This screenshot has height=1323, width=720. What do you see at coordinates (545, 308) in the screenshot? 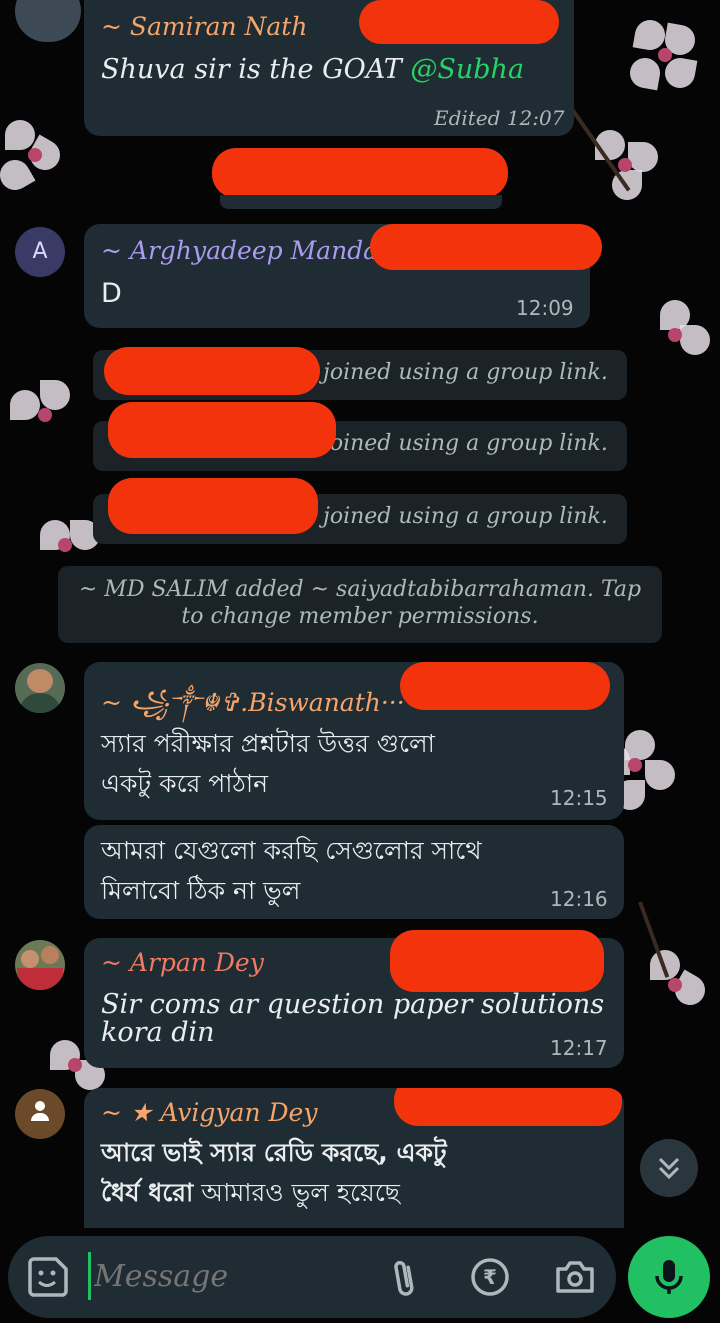
I see `message-time: 12:09` at bounding box center [545, 308].